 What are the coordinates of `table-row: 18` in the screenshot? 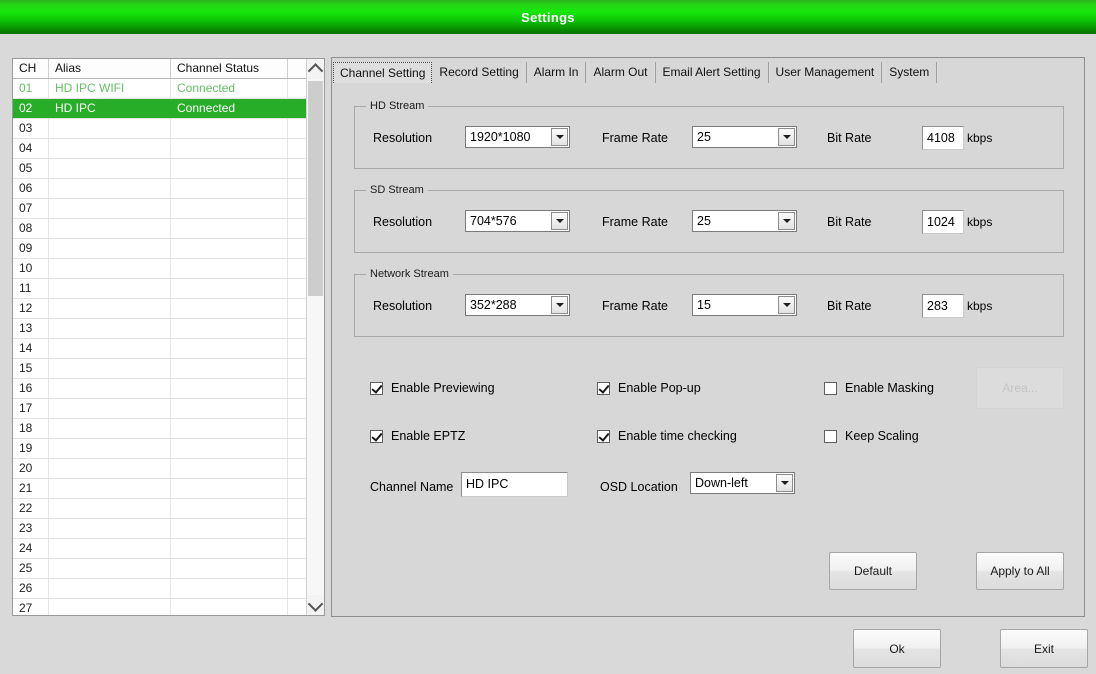 It's located at (160, 429).